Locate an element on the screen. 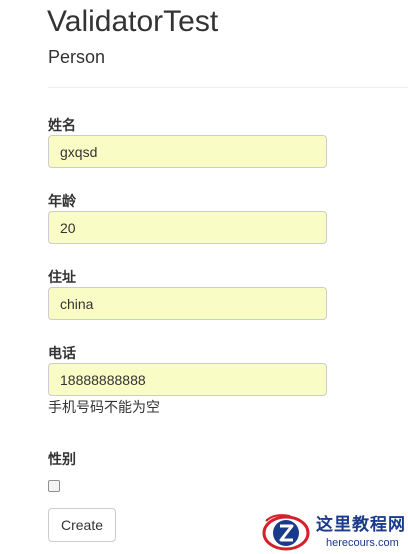 The width and height of the screenshot is (408, 554). name-label: 姓名 is located at coordinates (62, 125).